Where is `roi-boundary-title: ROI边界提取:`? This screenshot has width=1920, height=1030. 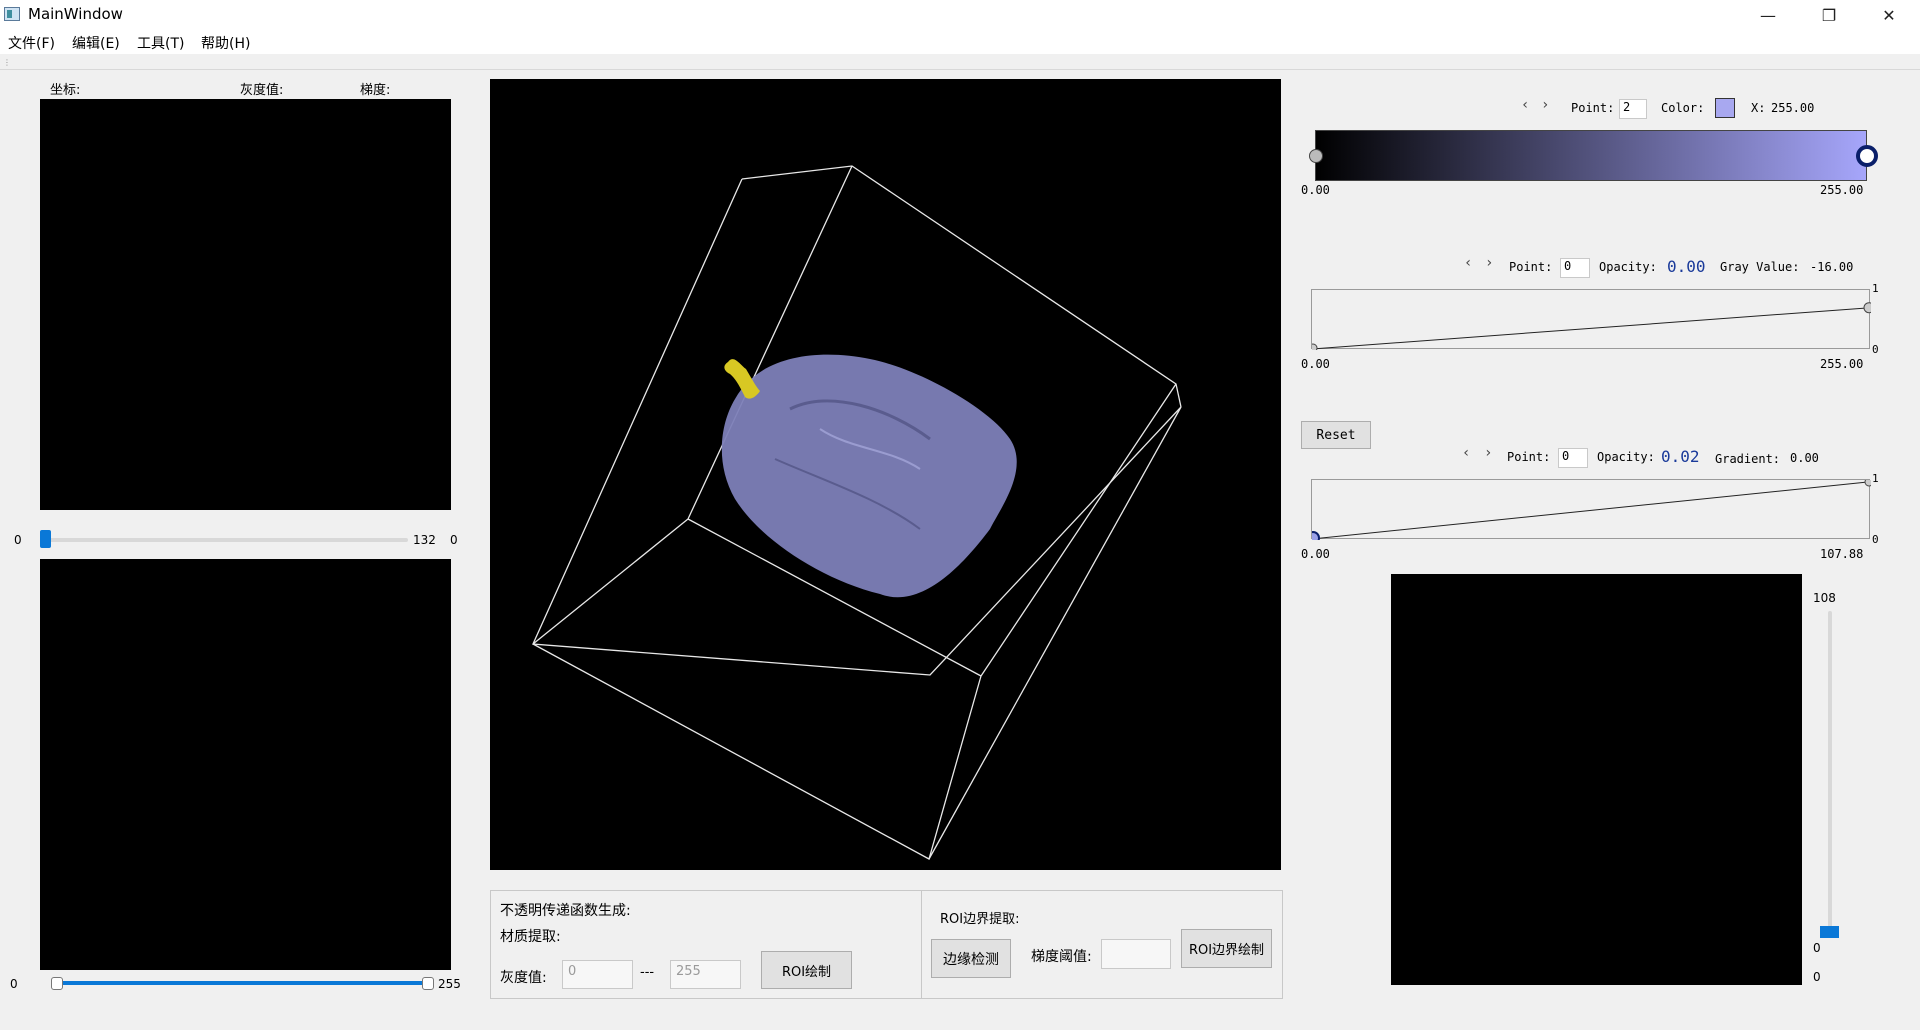 roi-boundary-title: ROI边界提取: is located at coordinates (980, 919).